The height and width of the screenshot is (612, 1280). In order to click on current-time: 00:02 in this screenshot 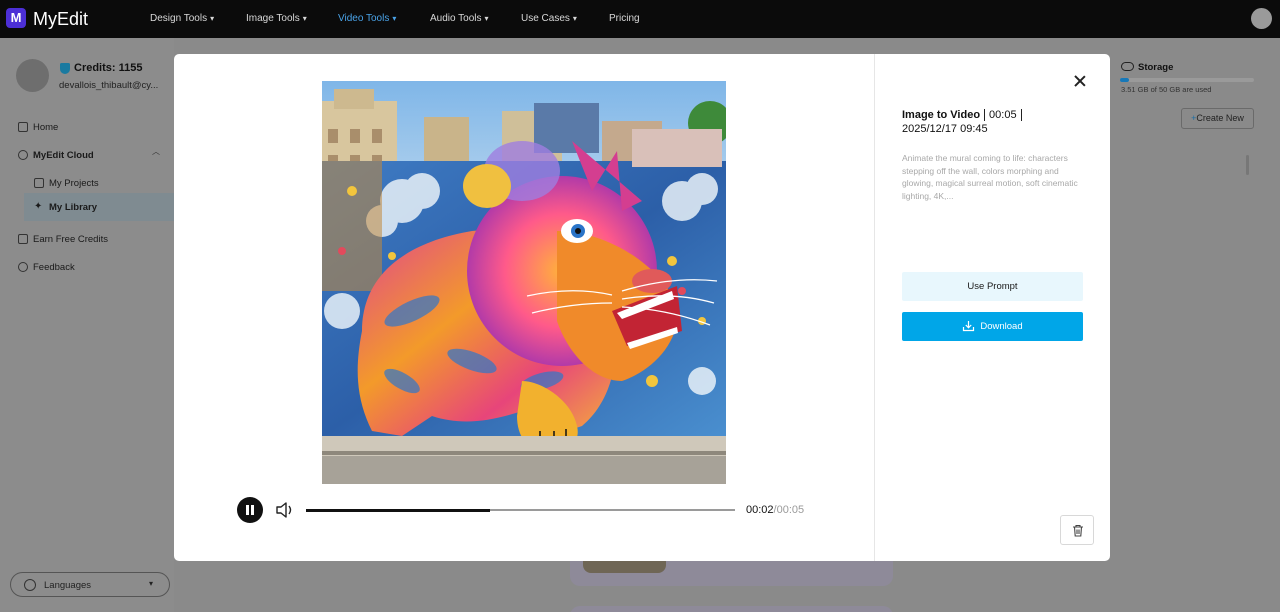, I will do `click(760, 510)`.